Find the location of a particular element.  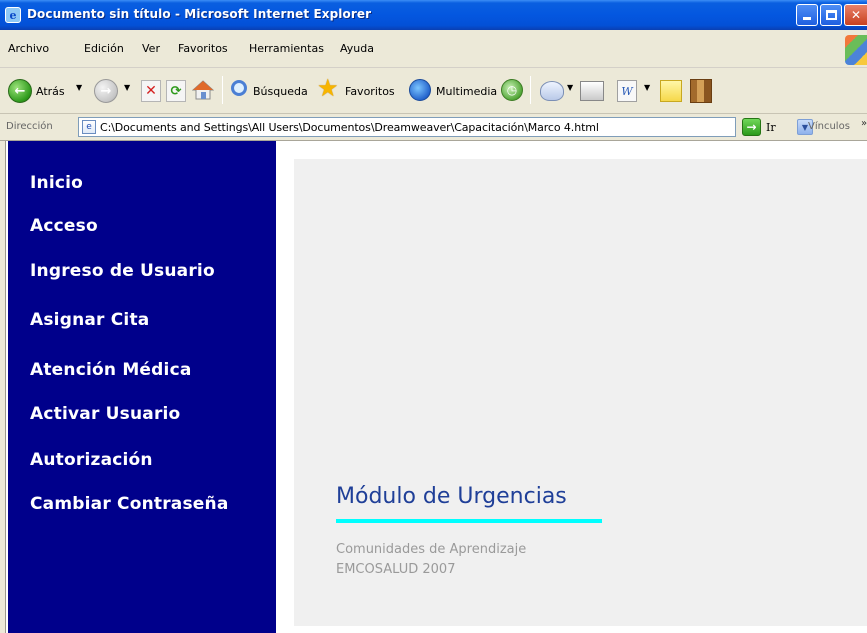

nav-link-inicio: Inicio is located at coordinates (56, 183).